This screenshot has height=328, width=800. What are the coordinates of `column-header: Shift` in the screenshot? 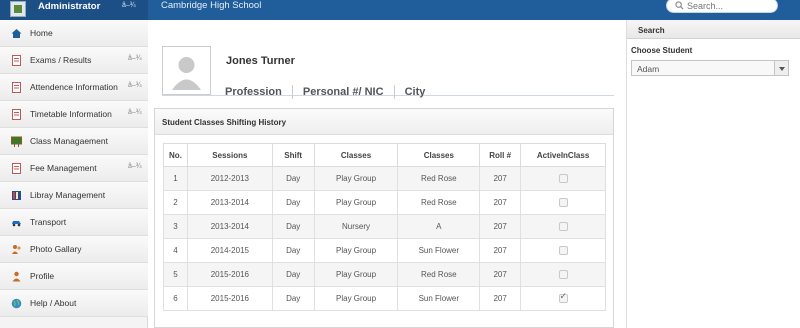 It's located at (293, 155).